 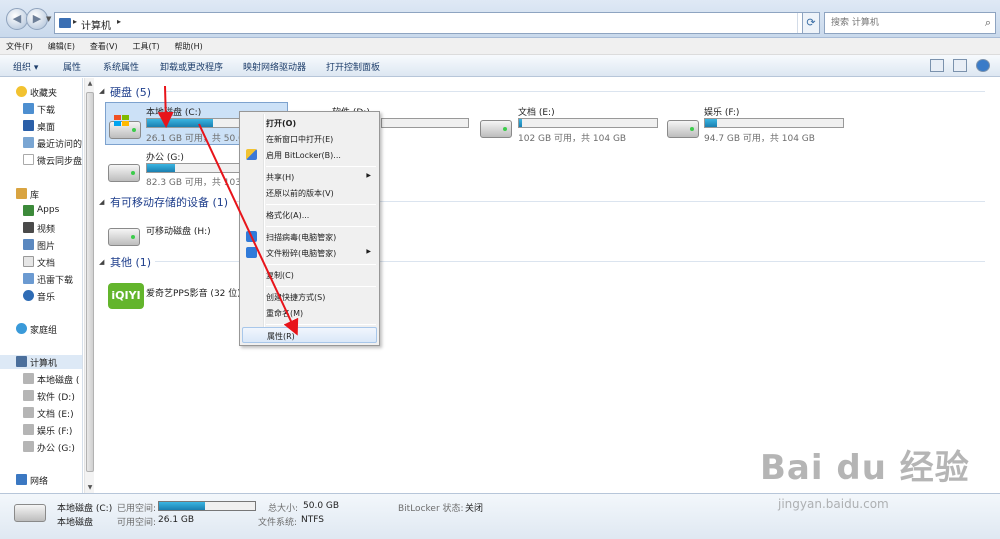 What do you see at coordinates (41, 194) in the screenshot?
I see `sidebar-item-libraries: 库` at bounding box center [41, 194].